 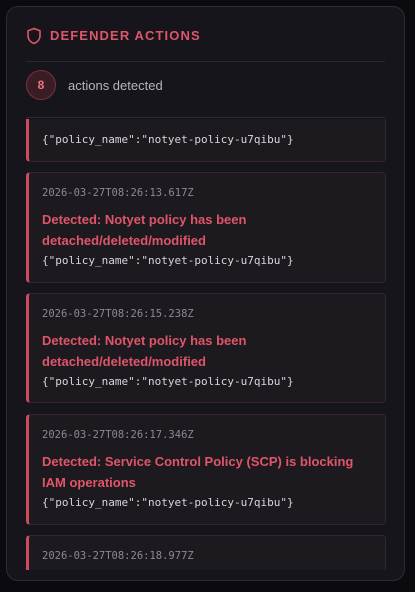 I want to click on panel-title: DEFENDER ACTIONS, so click(x=125, y=35).